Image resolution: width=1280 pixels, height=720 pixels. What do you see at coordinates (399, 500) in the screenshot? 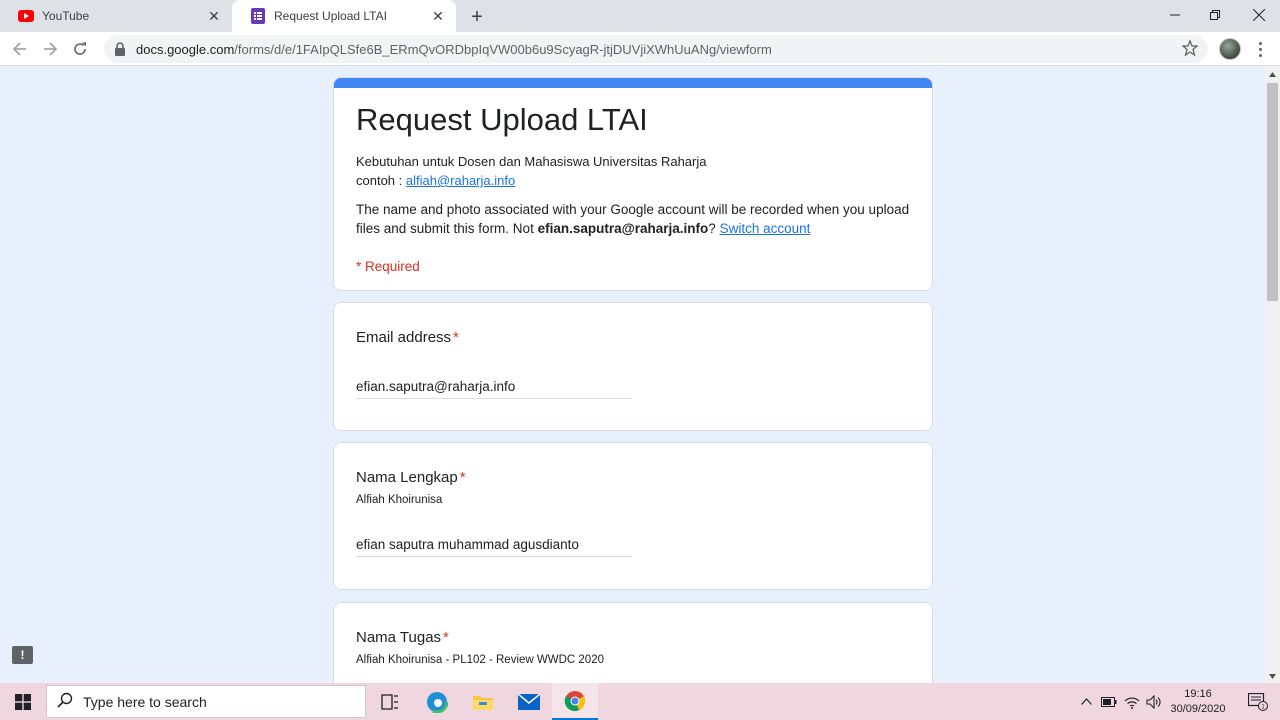
I see `question-description: Alfiah Khoirunisa` at bounding box center [399, 500].